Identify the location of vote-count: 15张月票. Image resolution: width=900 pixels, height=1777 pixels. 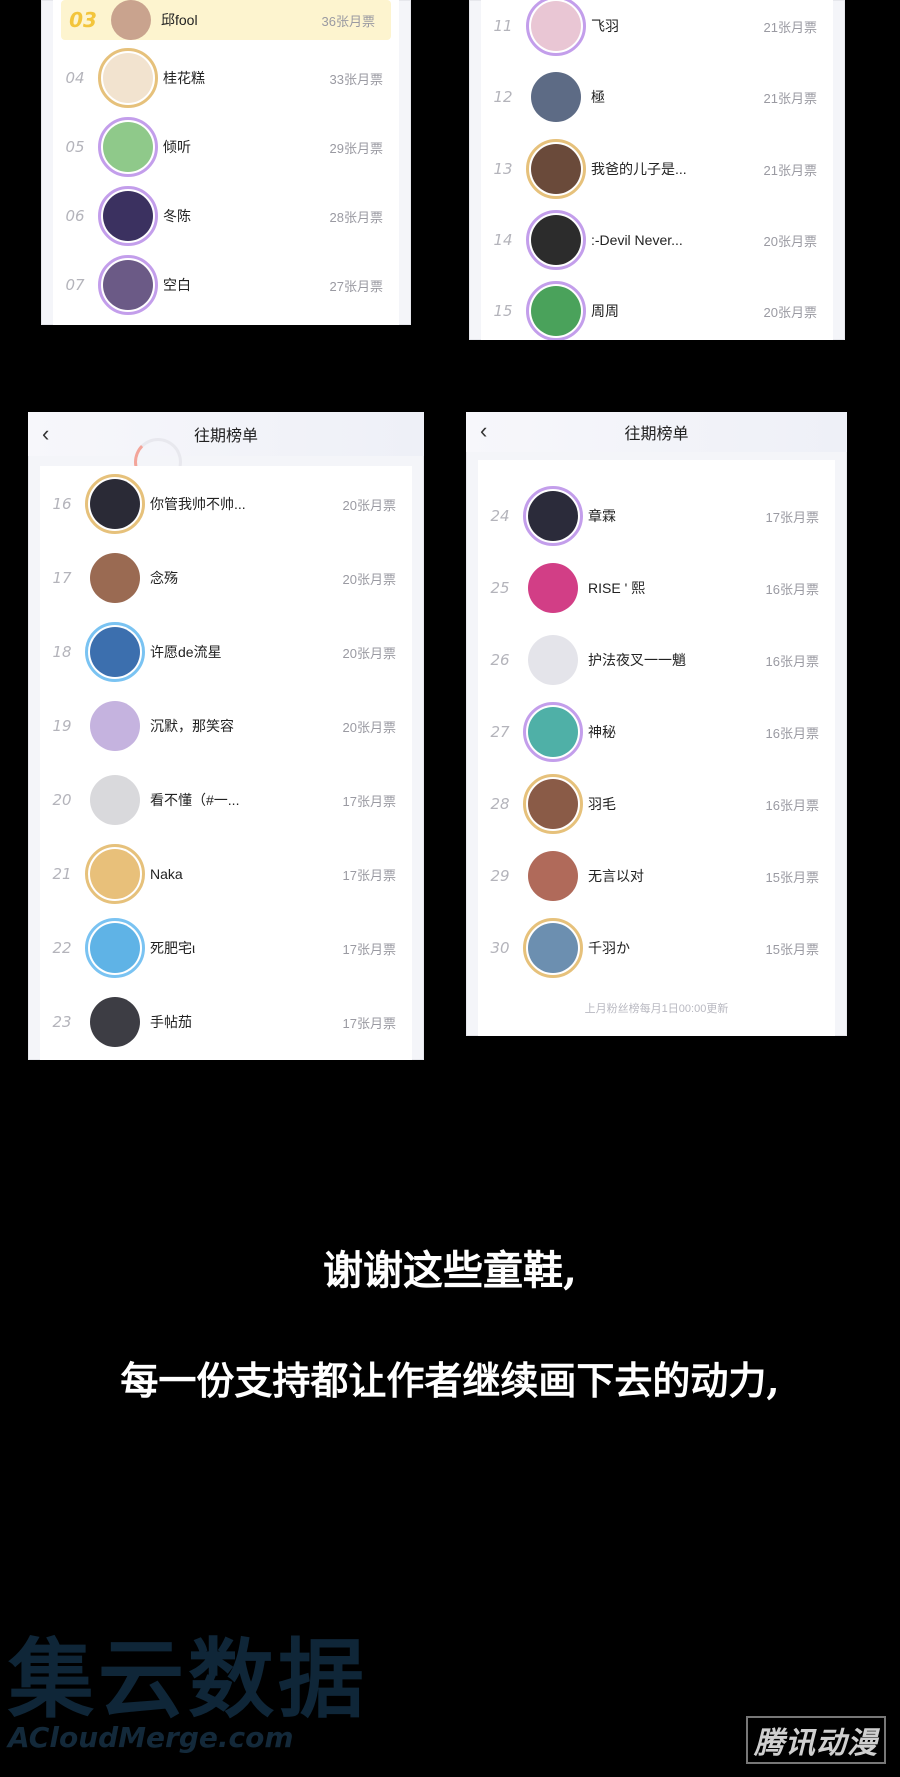
(792, 877).